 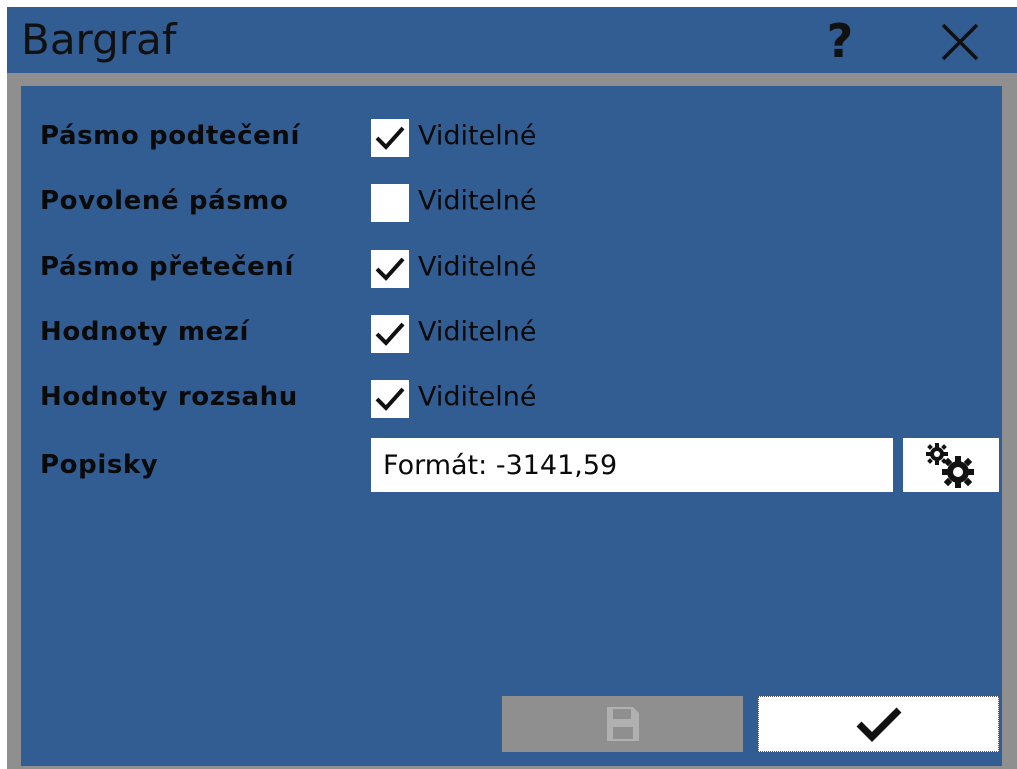 What do you see at coordinates (512, 40) in the screenshot?
I see `title-bar: Bargraf ?` at bounding box center [512, 40].